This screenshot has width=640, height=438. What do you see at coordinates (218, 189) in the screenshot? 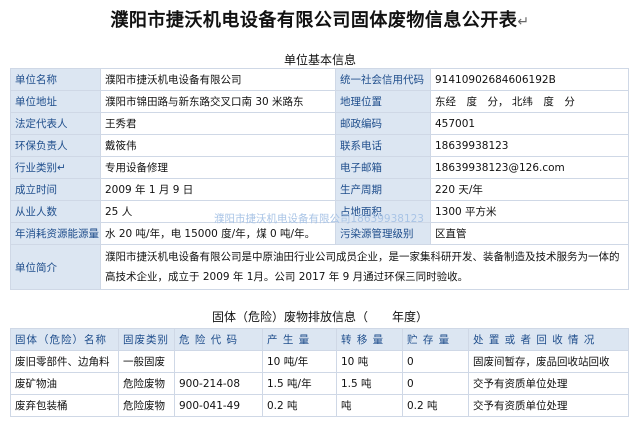
I see `field-value: 2009 年 1 月 9 日` at bounding box center [218, 189].